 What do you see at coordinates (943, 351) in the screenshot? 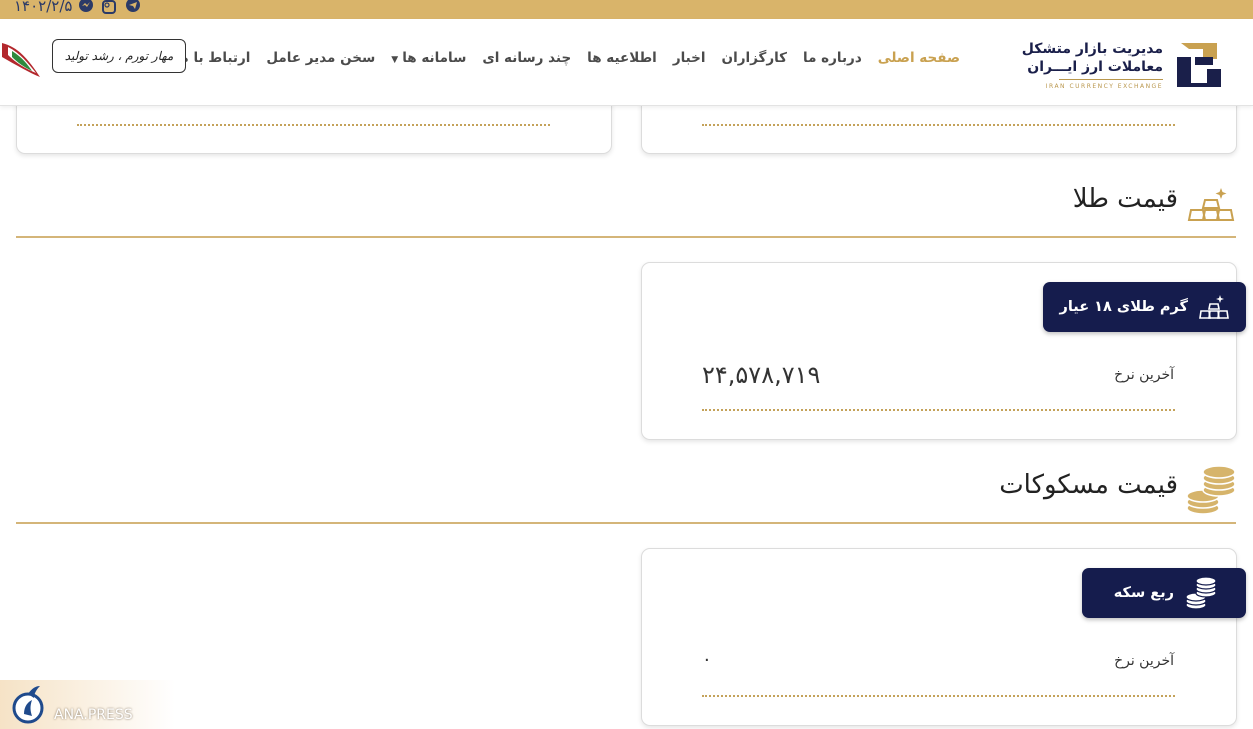
I see `gold-price-card: گرم طلای ۱۸ عیار آخرین نرخ ۲۴,۵۷۸,۷۱۹` at bounding box center [943, 351].